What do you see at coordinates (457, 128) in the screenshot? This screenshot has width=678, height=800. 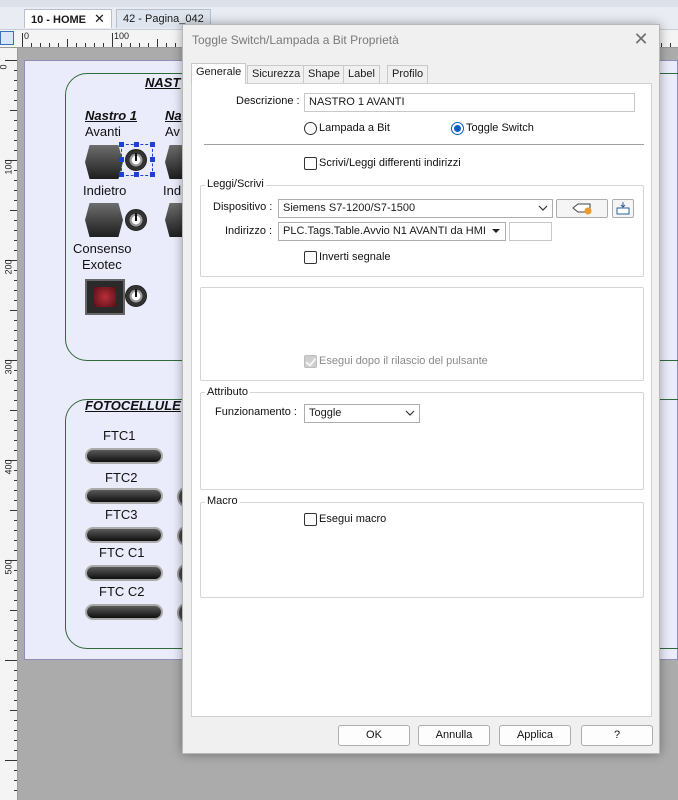 I see `toggle-switch-radio` at bounding box center [457, 128].